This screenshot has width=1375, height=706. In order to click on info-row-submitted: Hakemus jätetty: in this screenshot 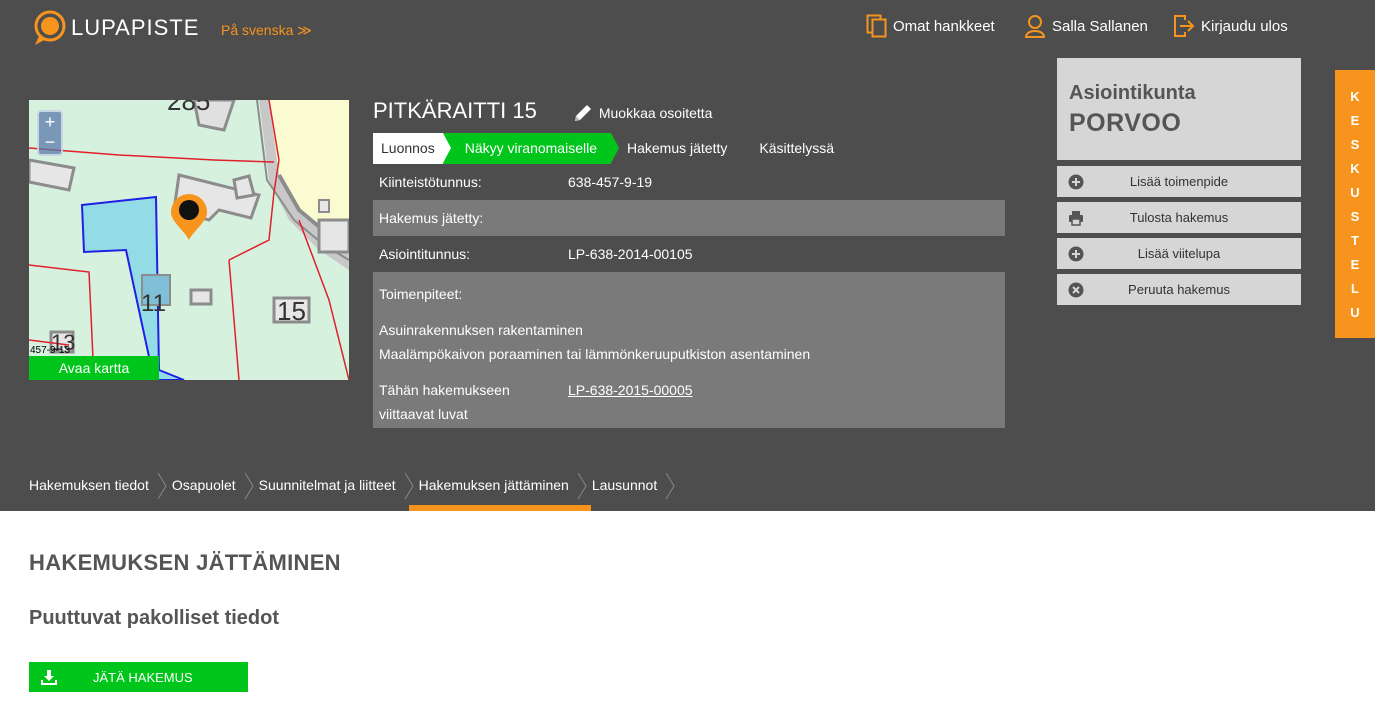, I will do `click(689, 218)`.